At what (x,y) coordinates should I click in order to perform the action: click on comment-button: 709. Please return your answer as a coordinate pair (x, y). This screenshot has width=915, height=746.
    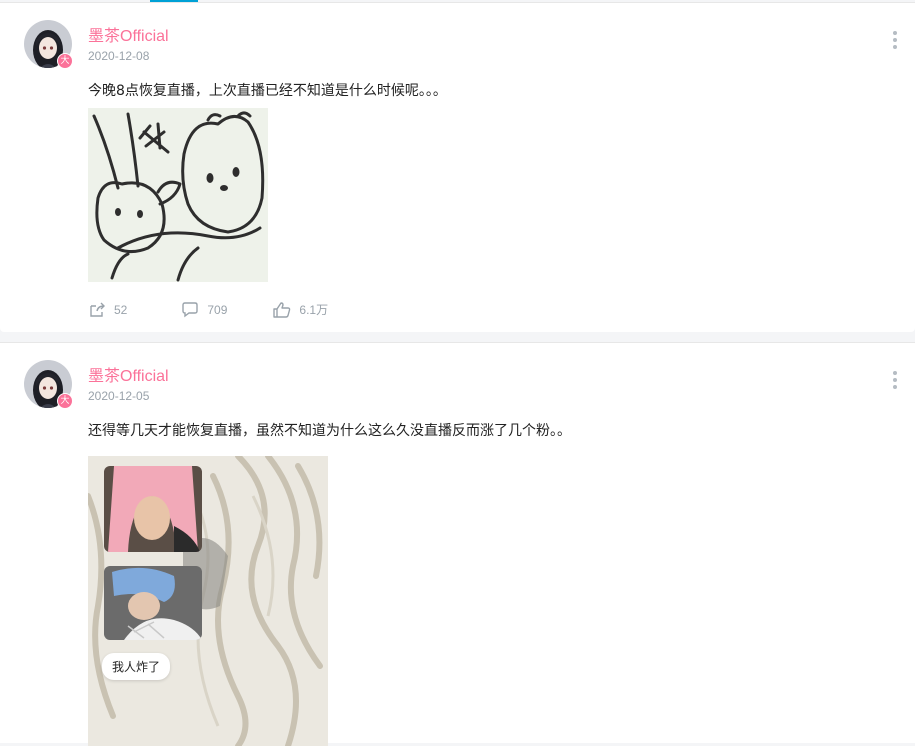
    Looking at the image, I should click on (204, 309).